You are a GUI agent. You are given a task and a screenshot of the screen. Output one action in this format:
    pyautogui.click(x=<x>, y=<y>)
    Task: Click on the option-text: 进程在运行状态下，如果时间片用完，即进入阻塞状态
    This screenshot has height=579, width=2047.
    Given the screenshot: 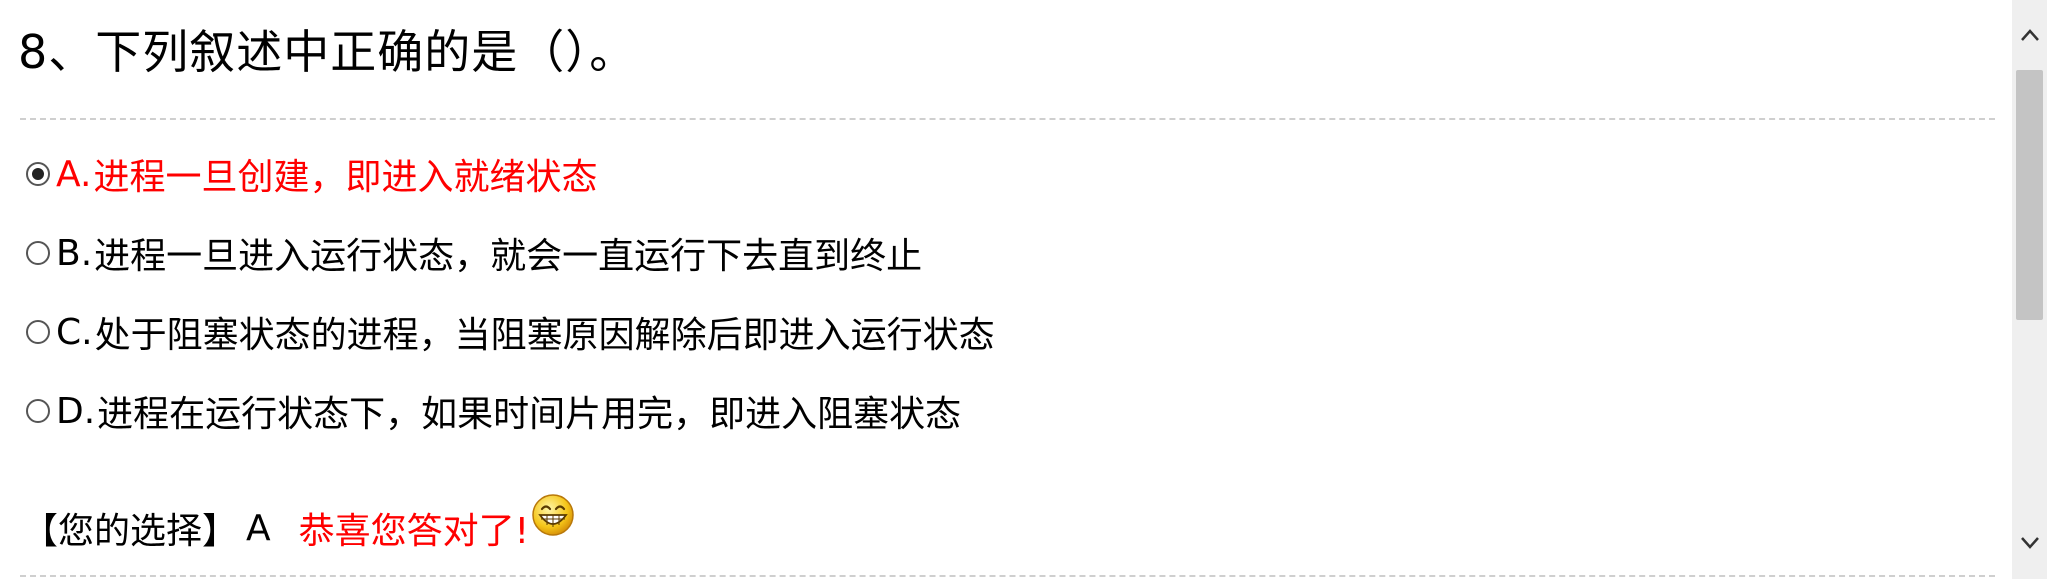 What is the action you would take?
    pyautogui.click(x=529, y=414)
    